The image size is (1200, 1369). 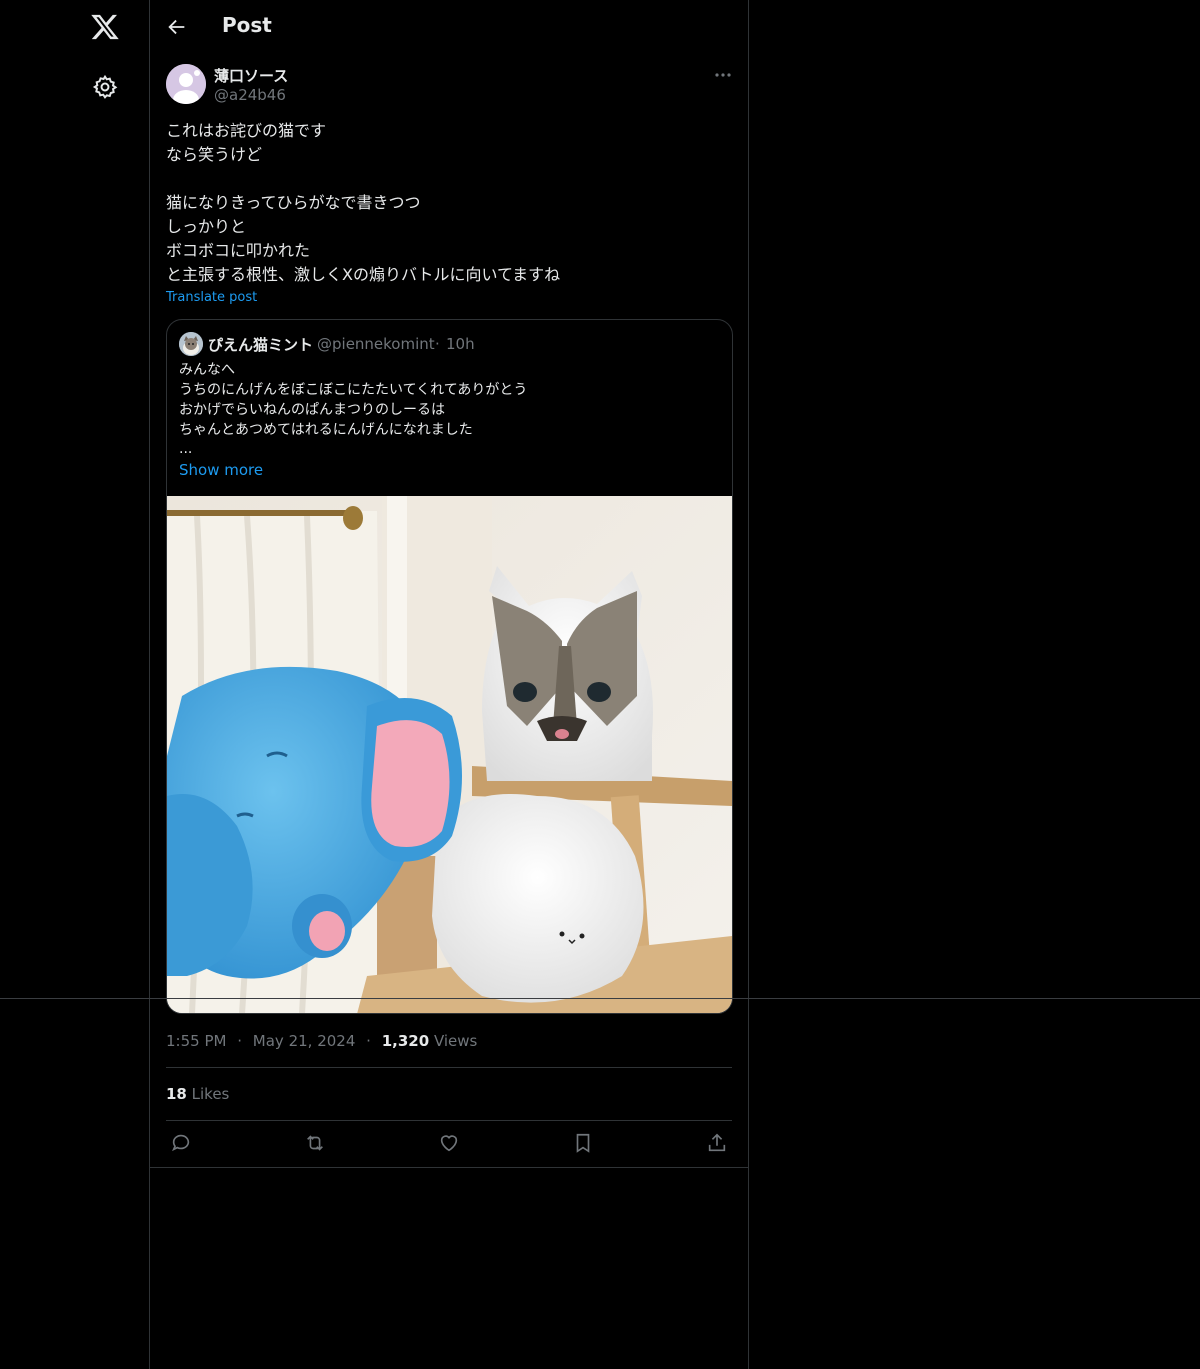 What do you see at coordinates (449, 27) in the screenshot?
I see `top-bar: Post` at bounding box center [449, 27].